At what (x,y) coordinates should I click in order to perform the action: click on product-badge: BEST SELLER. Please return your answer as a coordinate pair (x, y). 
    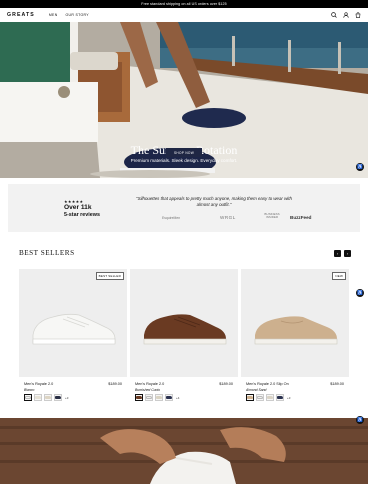
    Looking at the image, I should click on (109, 276).